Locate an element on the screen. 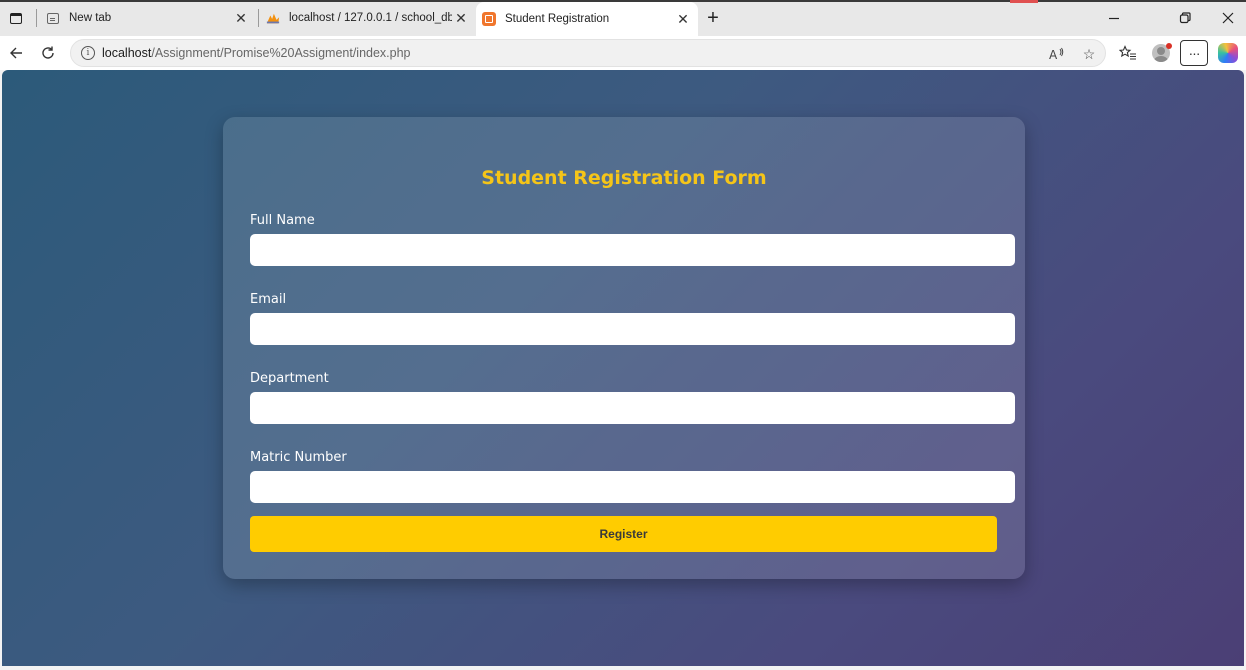  matric-number-input is located at coordinates (632, 487).